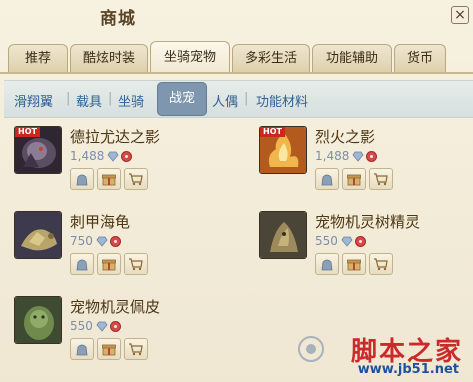 The width and height of the screenshot is (473, 382). I want to click on window-title: 商城, so click(118, 19).